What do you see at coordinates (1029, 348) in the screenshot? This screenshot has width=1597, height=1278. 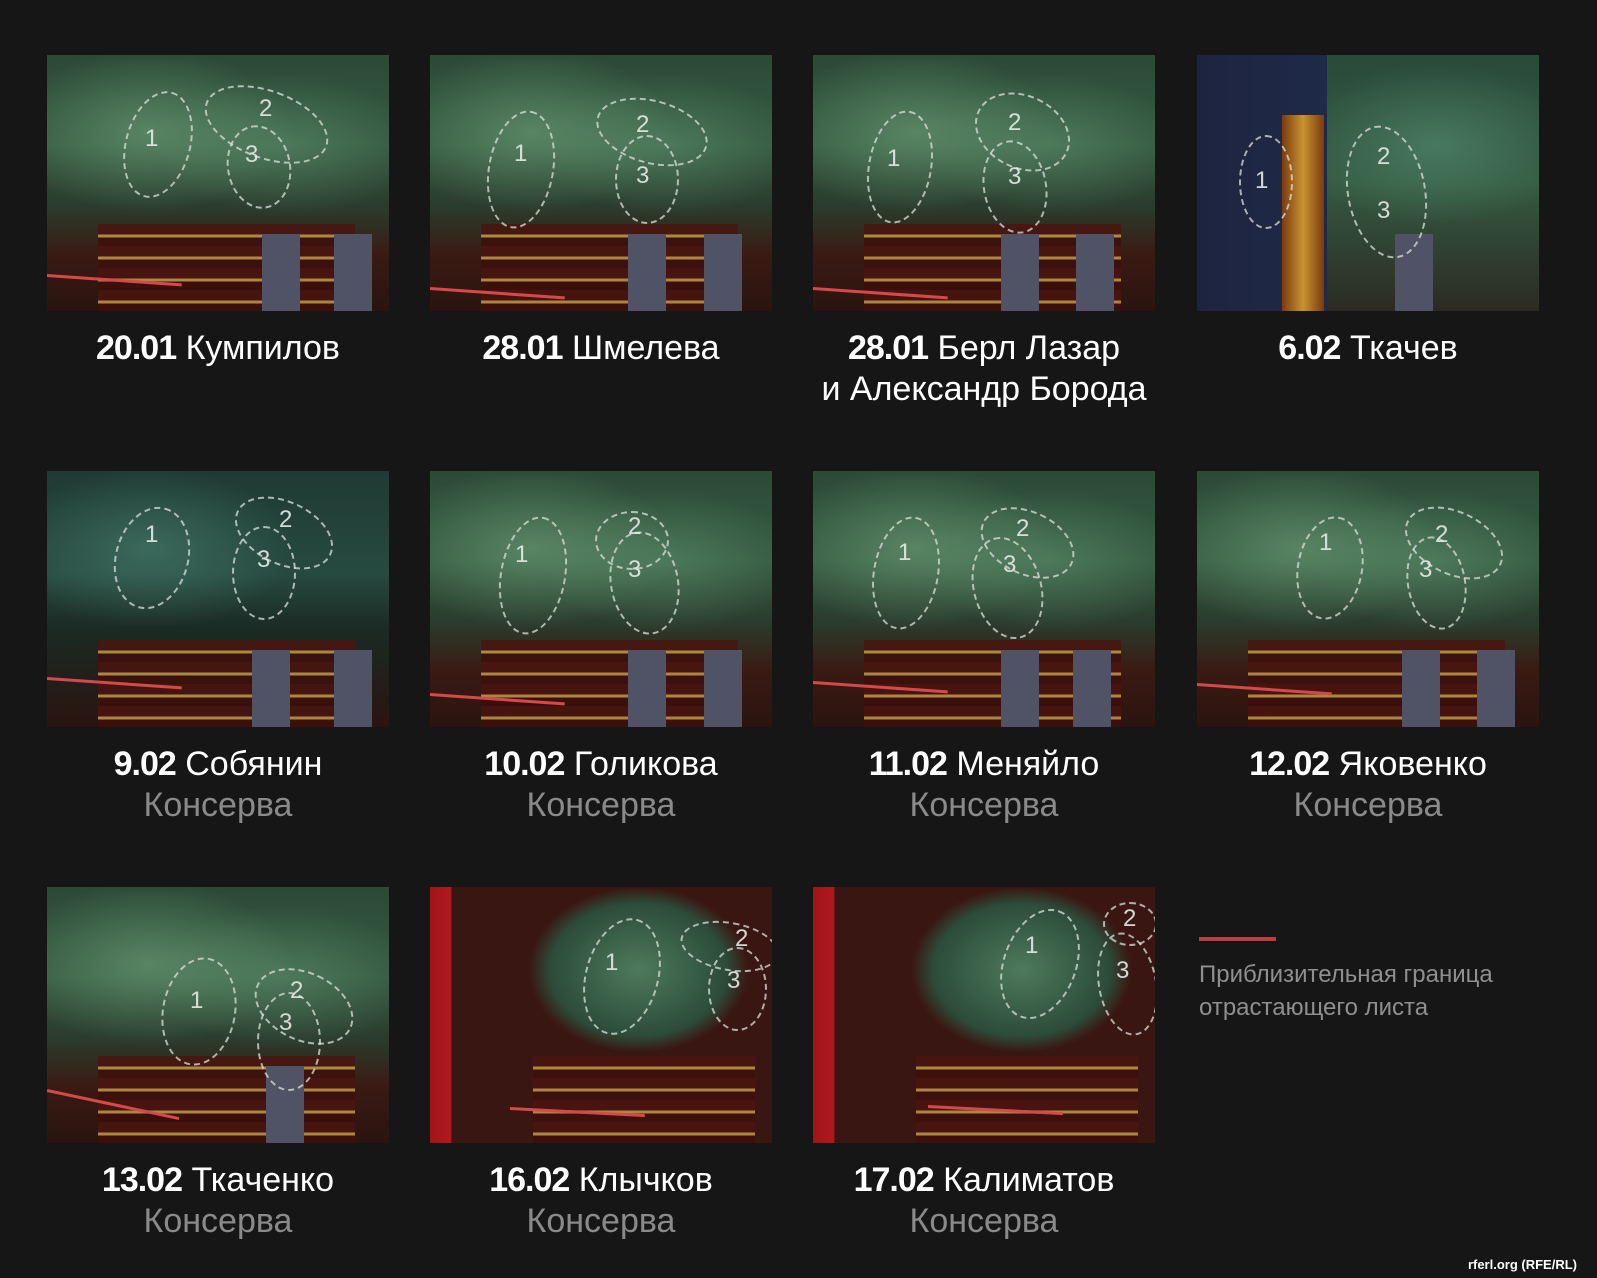 I see `person-name: Берл Лазар` at bounding box center [1029, 348].